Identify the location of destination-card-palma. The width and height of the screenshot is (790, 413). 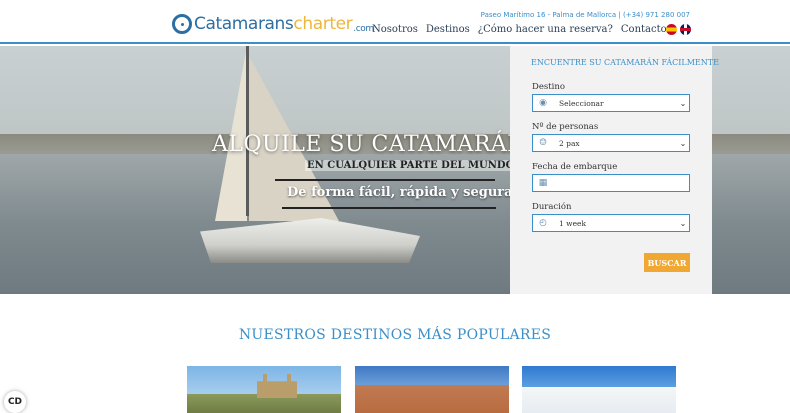
(264, 389).